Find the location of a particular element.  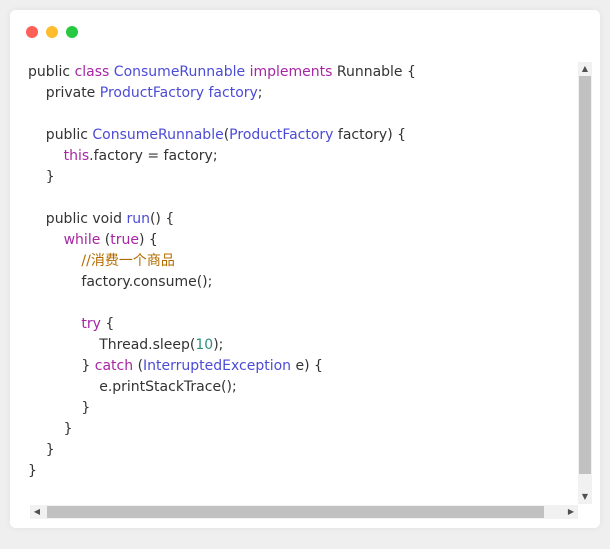

code-token: //消费一个商品 is located at coordinates (128, 261).